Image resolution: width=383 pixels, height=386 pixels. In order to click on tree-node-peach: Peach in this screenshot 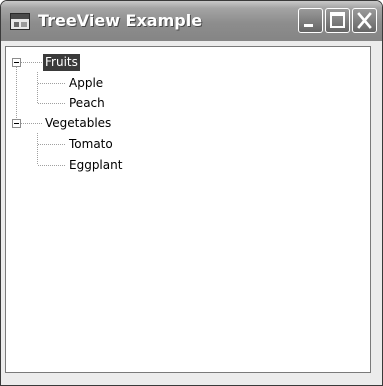, I will do `click(87, 103)`.